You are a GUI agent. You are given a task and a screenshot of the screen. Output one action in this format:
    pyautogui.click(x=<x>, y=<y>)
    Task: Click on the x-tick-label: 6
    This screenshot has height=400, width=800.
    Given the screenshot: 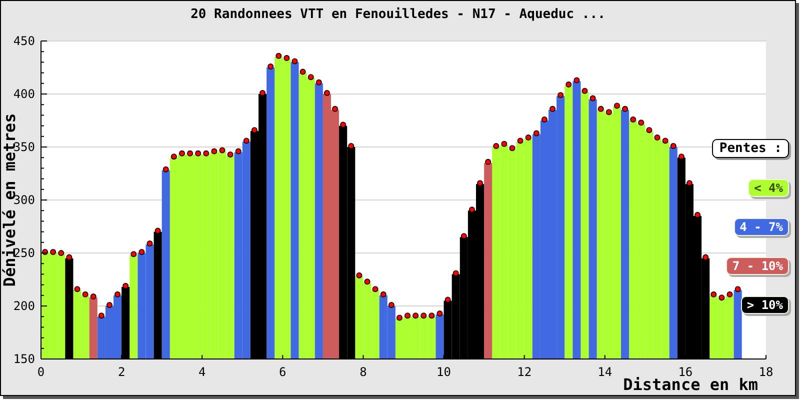 What is the action you would take?
    pyautogui.click(x=282, y=372)
    